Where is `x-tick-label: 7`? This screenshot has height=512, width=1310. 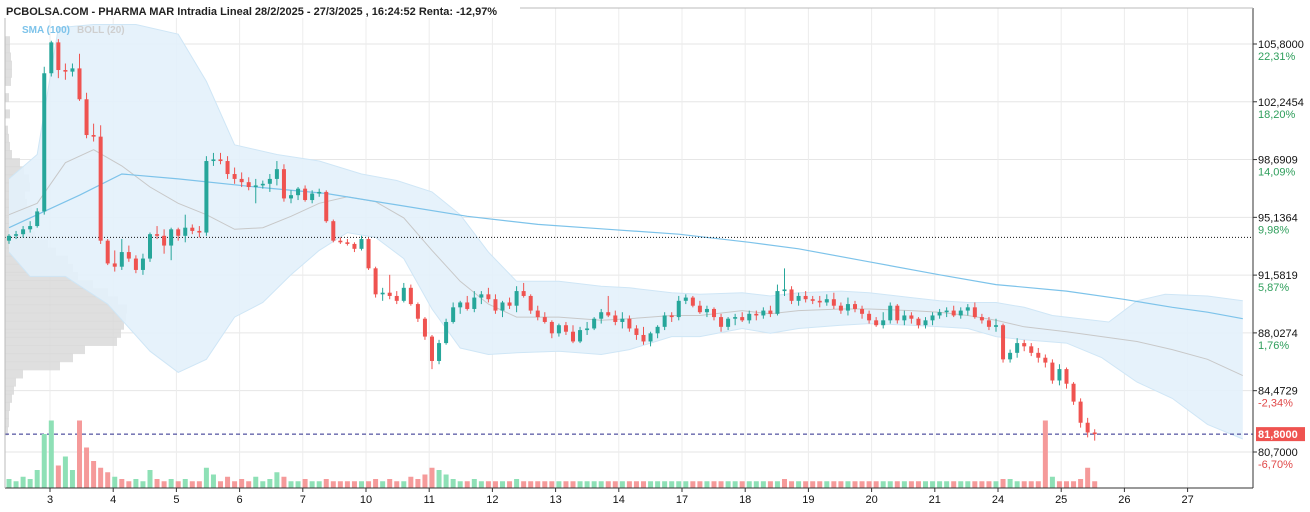
x-tick-label: 7 is located at coordinates (303, 500).